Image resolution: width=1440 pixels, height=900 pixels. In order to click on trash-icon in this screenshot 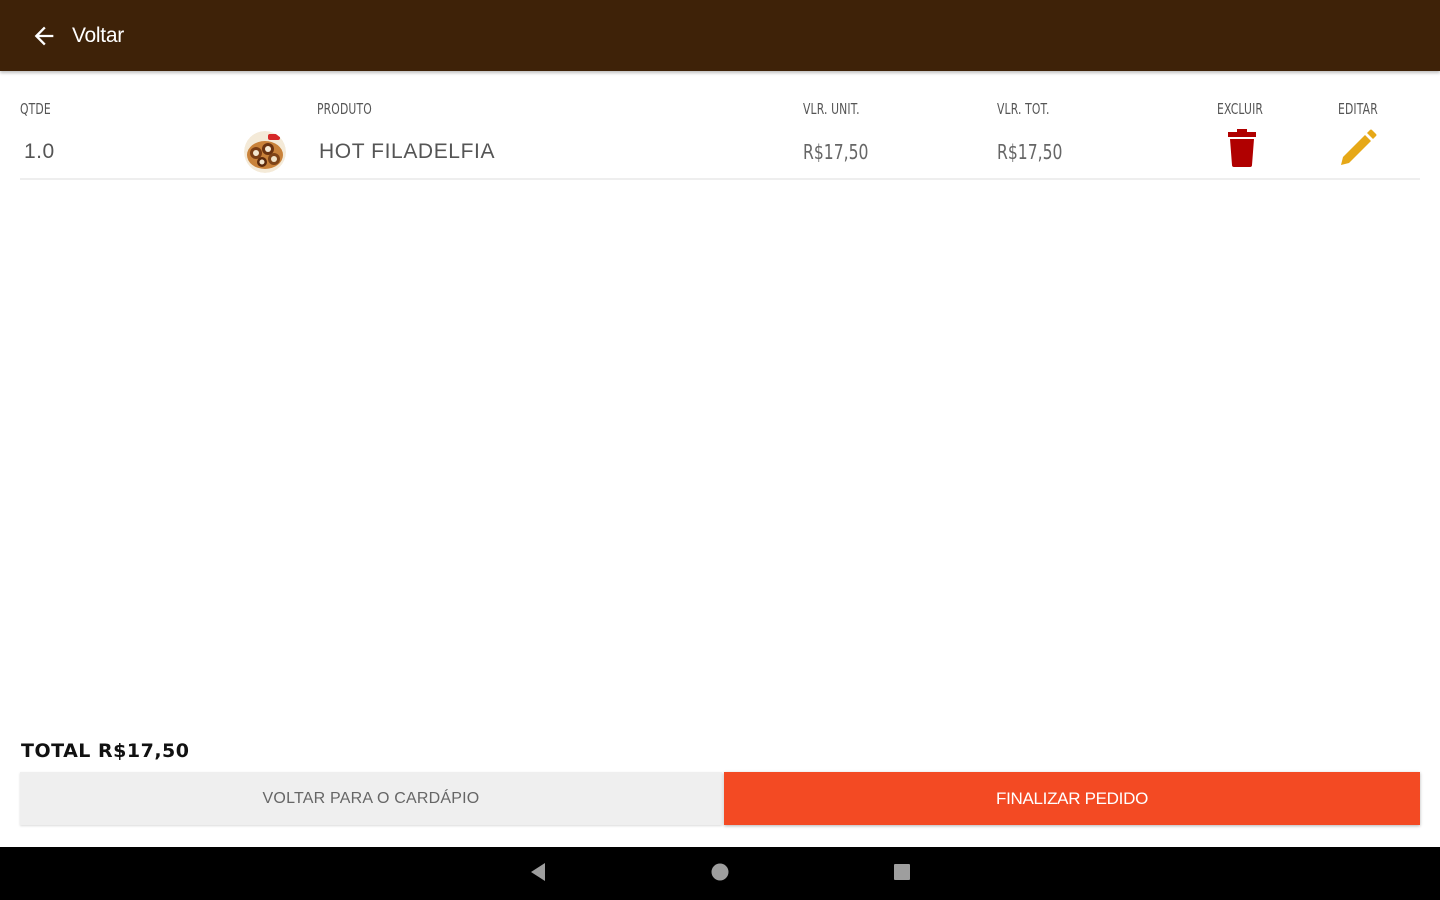, I will do `click(1242, 150)`.